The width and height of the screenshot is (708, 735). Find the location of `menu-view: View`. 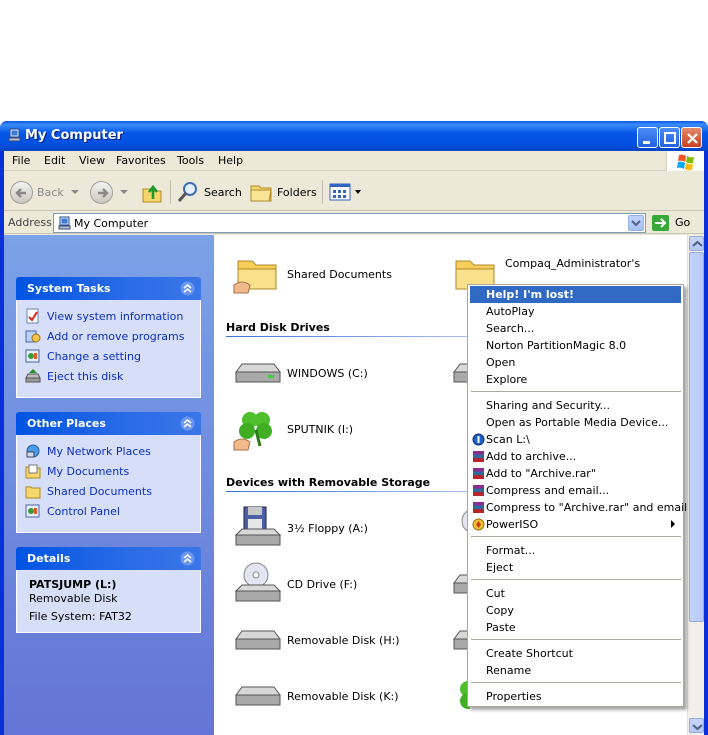

menu-view: View is located at coordinates (92, 160).